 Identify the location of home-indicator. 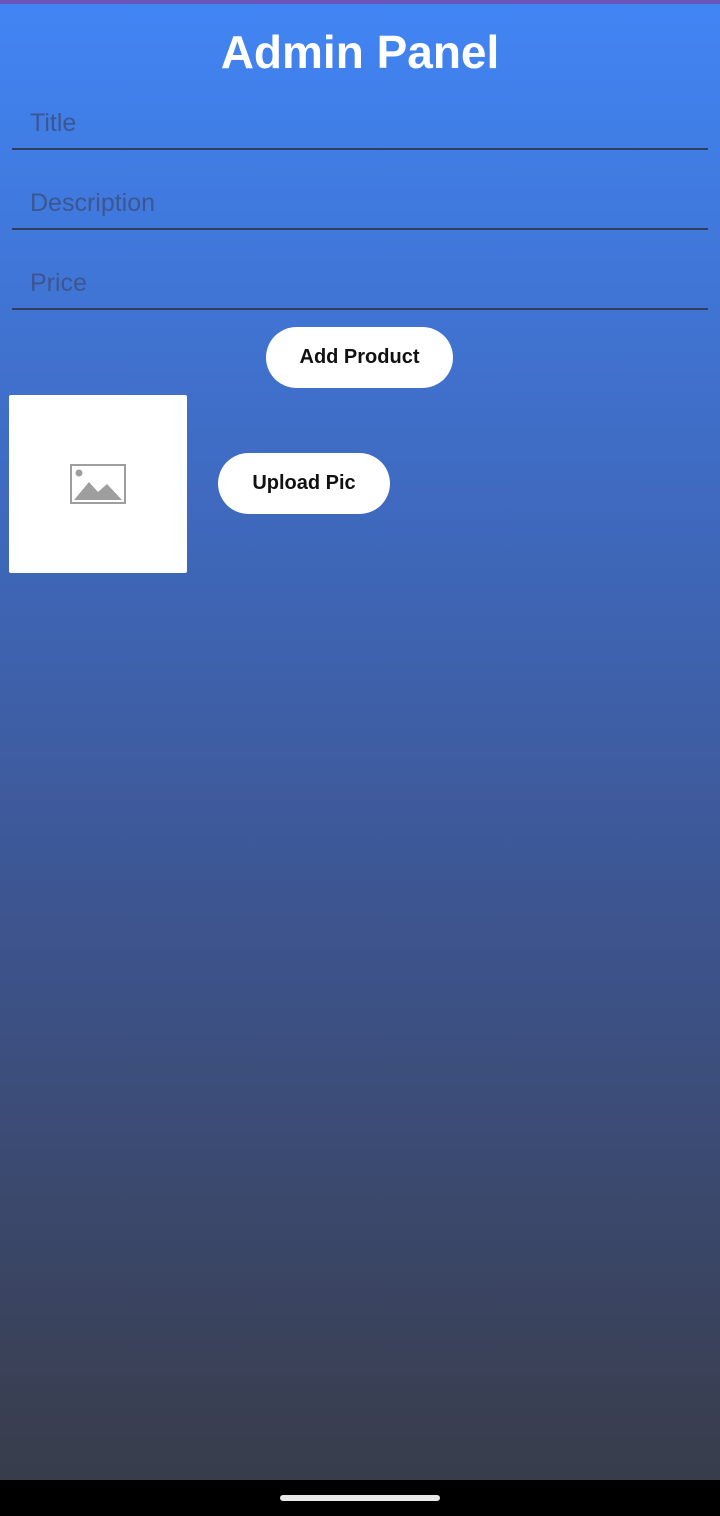
(360, 1498).